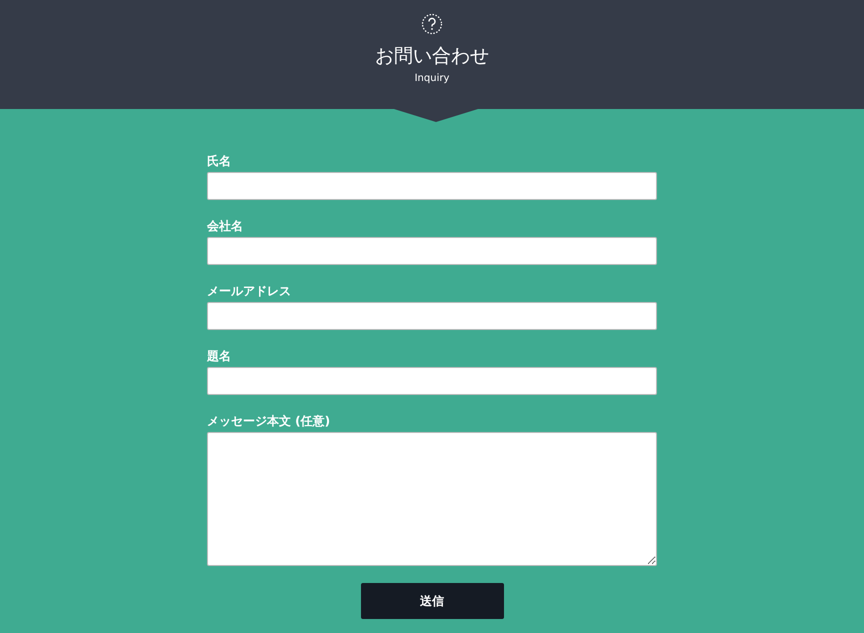  What do you see at coordinates (432, 24) in the screenshot?
I see `help-icon` at bounding box center [432, 24].